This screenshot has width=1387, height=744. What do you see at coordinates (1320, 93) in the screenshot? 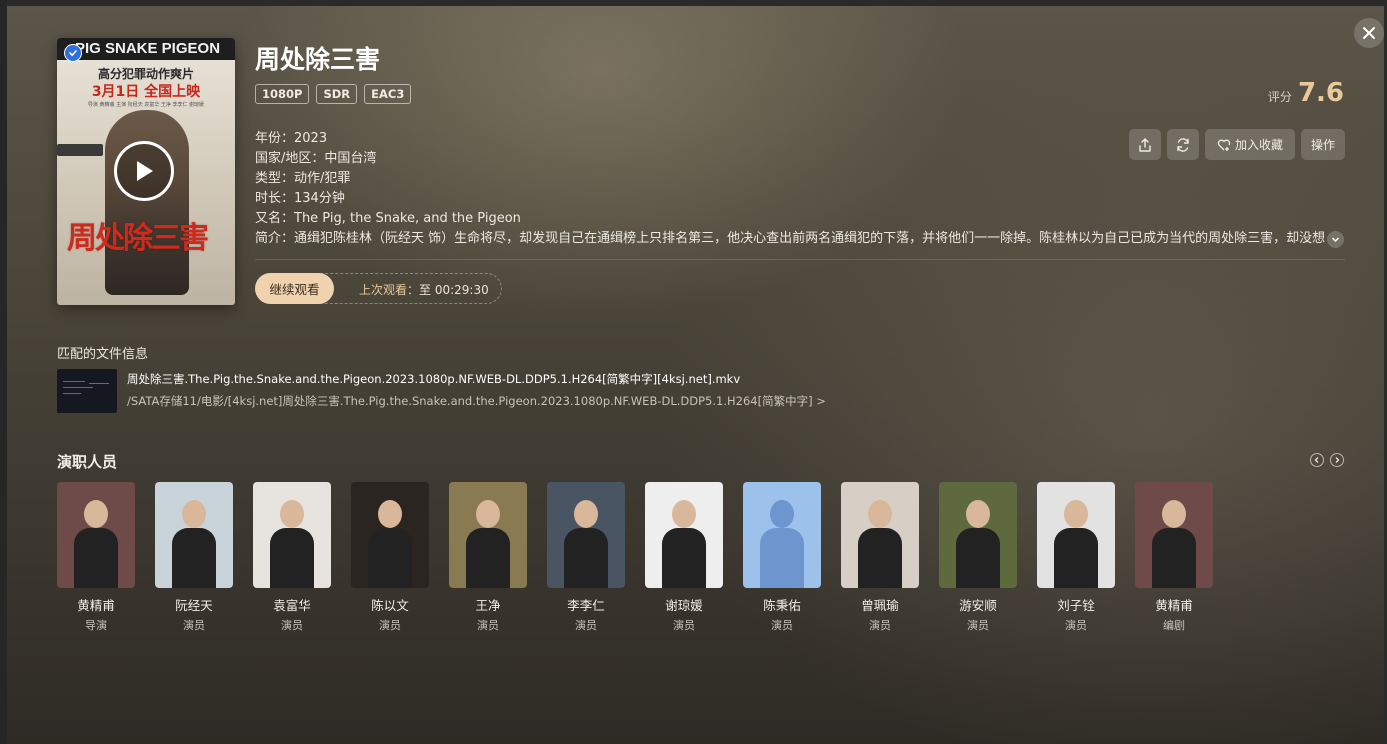
I see `rating-value: 7.6` at bounding box center [1320, 93].